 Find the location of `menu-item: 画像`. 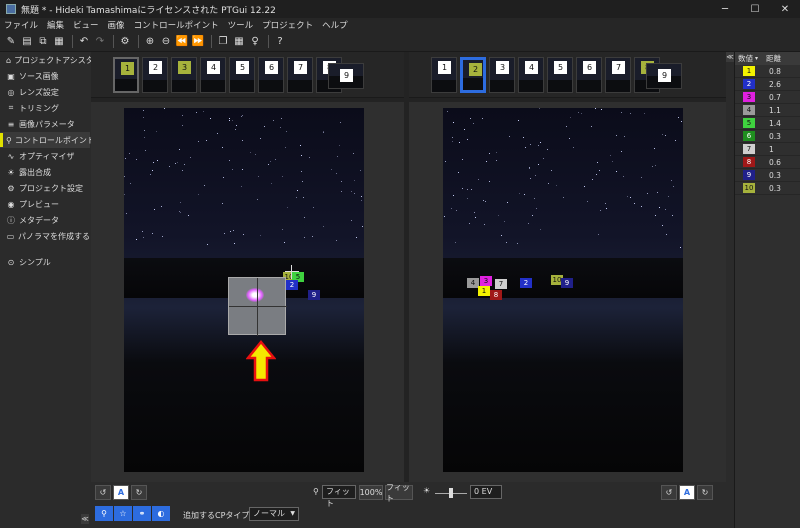

menu-item: 画像 is located at coordinates (116, 25).